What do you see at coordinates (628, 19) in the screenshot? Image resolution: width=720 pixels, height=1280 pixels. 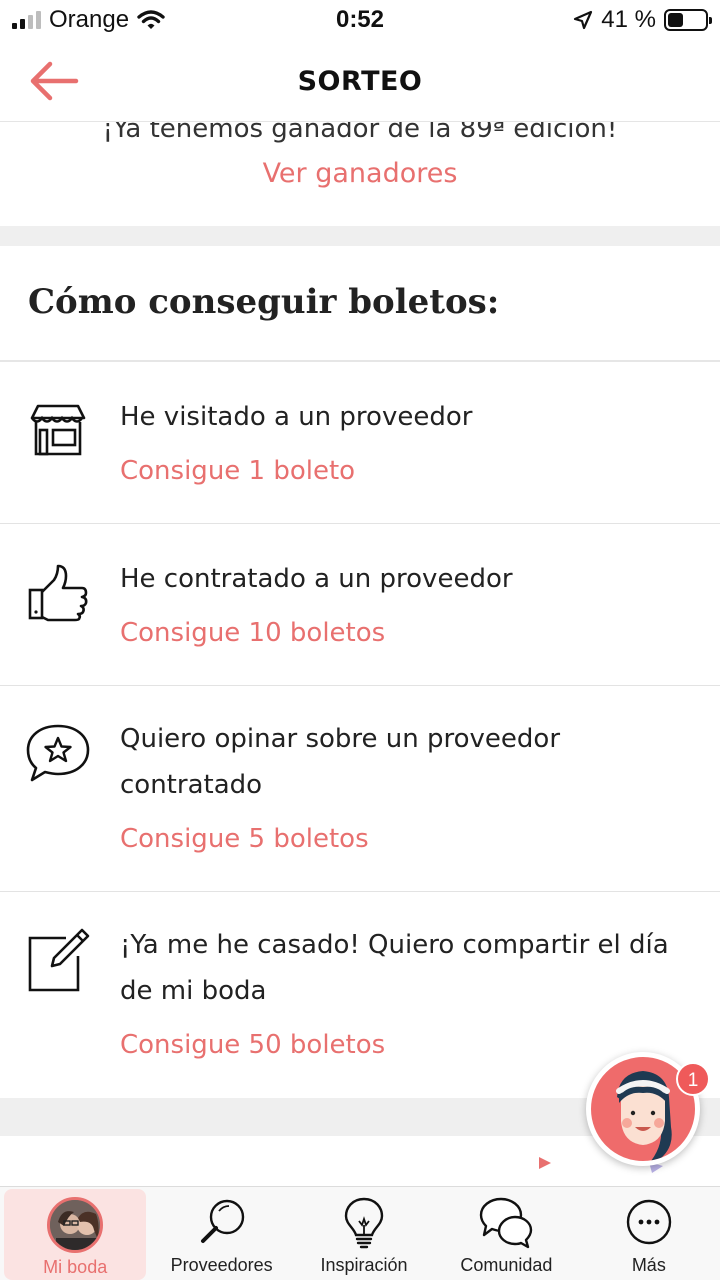 I see `battery-percent: 41 %` at bounding box center [628, 19].